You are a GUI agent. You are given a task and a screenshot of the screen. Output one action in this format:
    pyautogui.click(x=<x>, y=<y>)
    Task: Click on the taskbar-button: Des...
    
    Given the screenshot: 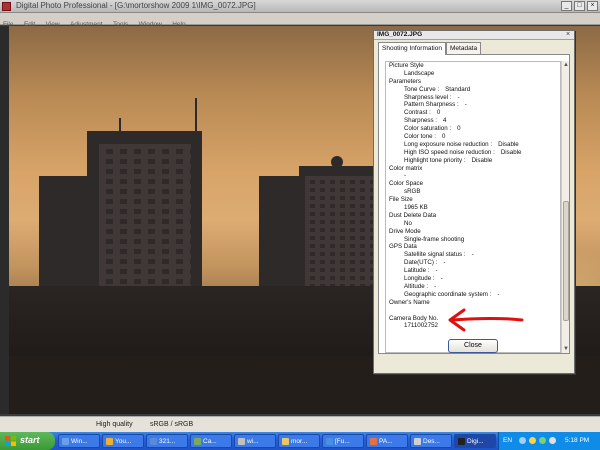 What is the action you would take?
    pyautogui.click(x=431, y=441)
    